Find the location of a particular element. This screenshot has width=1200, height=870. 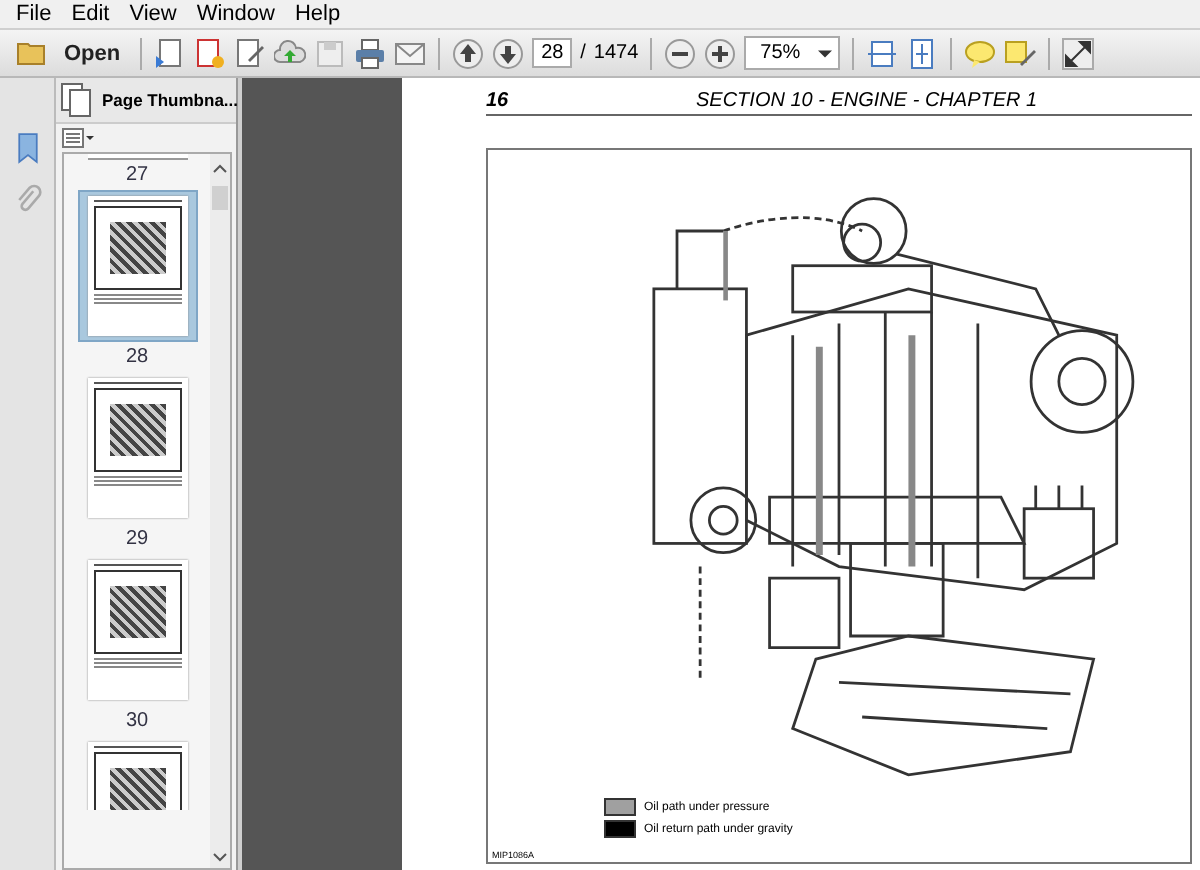

page-number: 16 is located at coordinates (498, 101).